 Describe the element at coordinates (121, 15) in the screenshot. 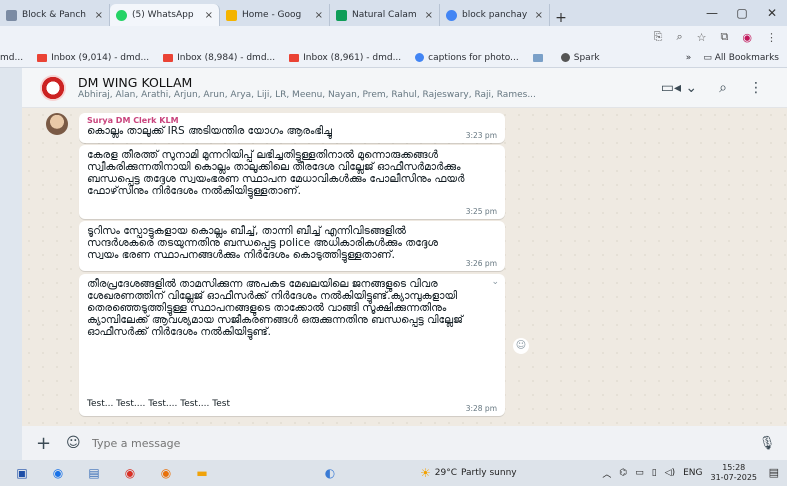

I see `whatsapp-icon` at that location.